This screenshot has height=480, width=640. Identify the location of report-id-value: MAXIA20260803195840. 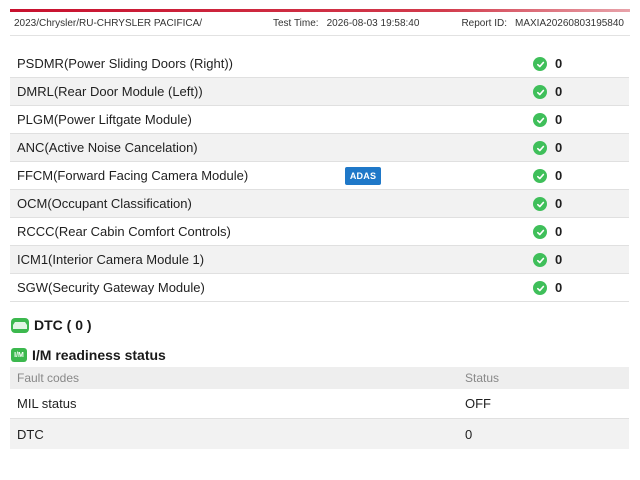
(569, 23).